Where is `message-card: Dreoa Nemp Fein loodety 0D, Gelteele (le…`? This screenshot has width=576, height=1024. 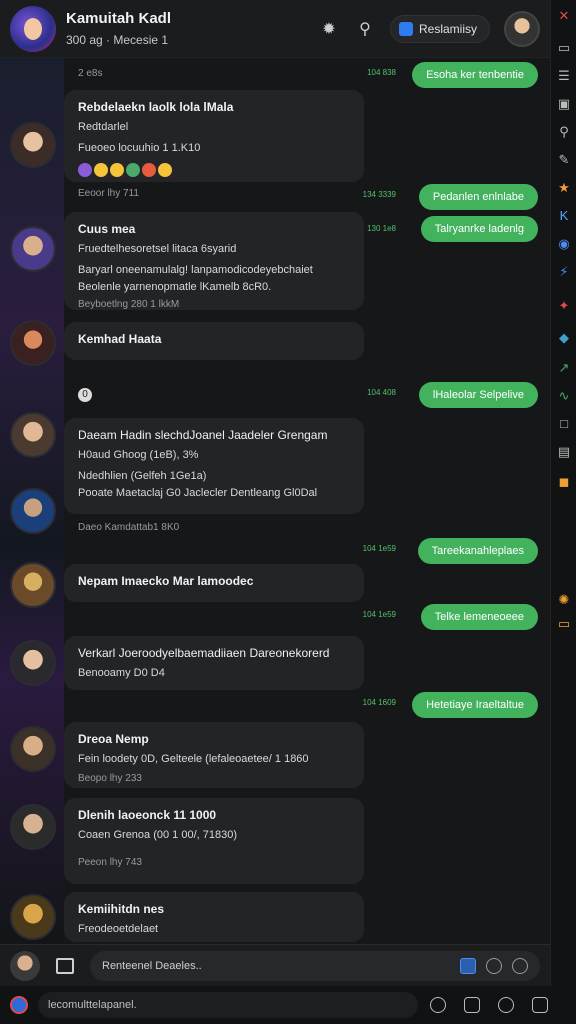
message-card: Dreoa Nemp Fein loodety 0D, Gelteele (le… is located at coordinates (214, 755).